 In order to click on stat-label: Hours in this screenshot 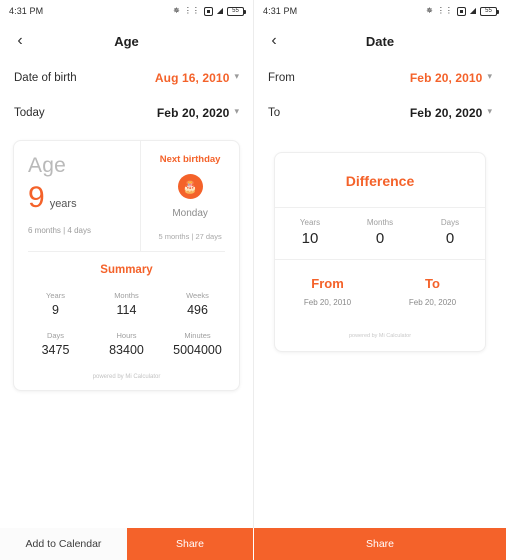, I will do `click(126, 335)`.